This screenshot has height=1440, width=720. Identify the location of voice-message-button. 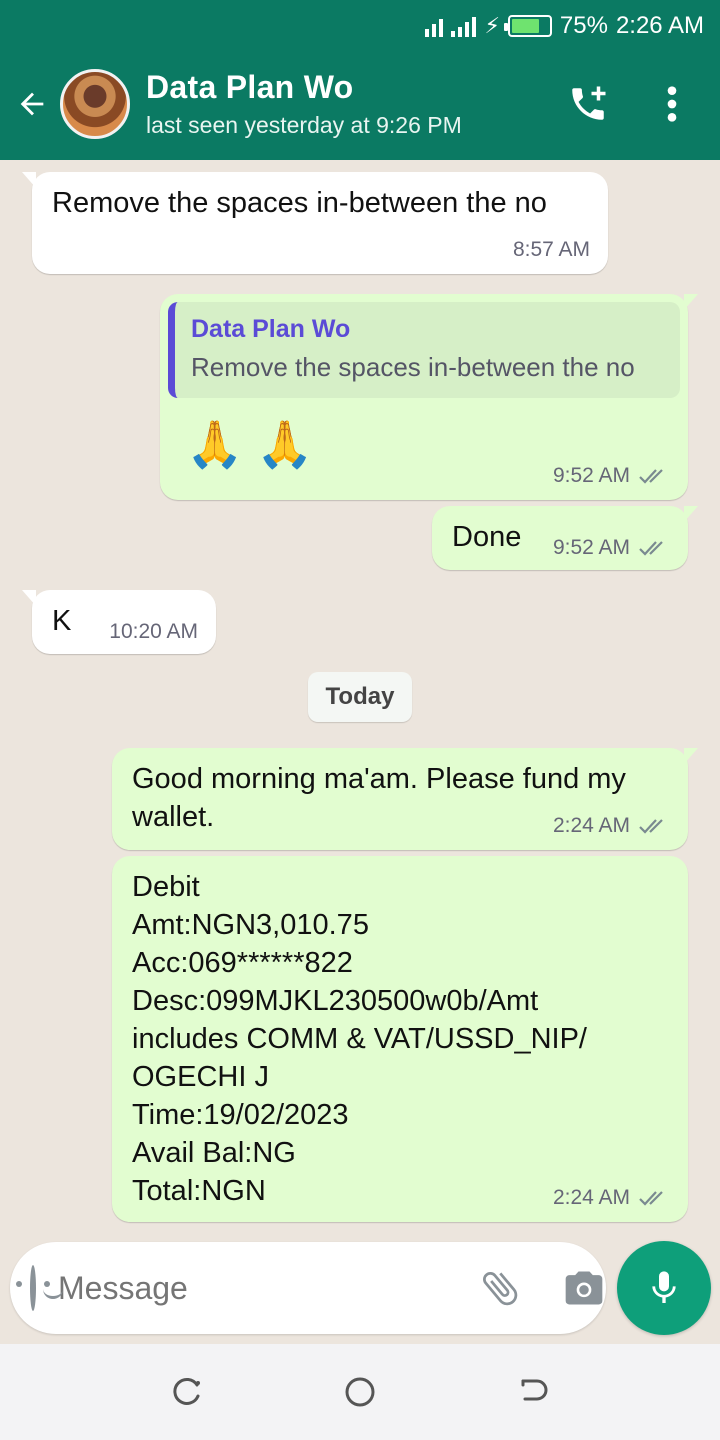
(664, 1288).